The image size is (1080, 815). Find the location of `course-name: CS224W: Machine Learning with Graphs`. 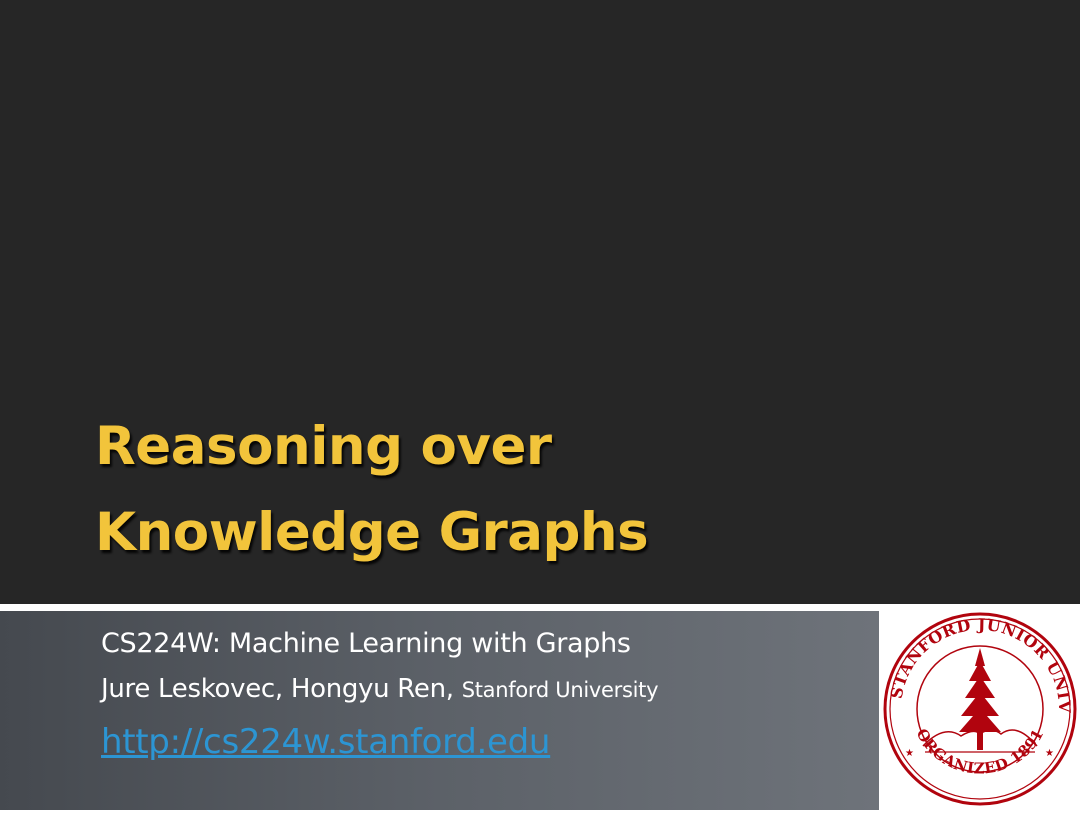

course-name: CS224W: Machine Learning with Graphs is located at coordinates (366, 643).